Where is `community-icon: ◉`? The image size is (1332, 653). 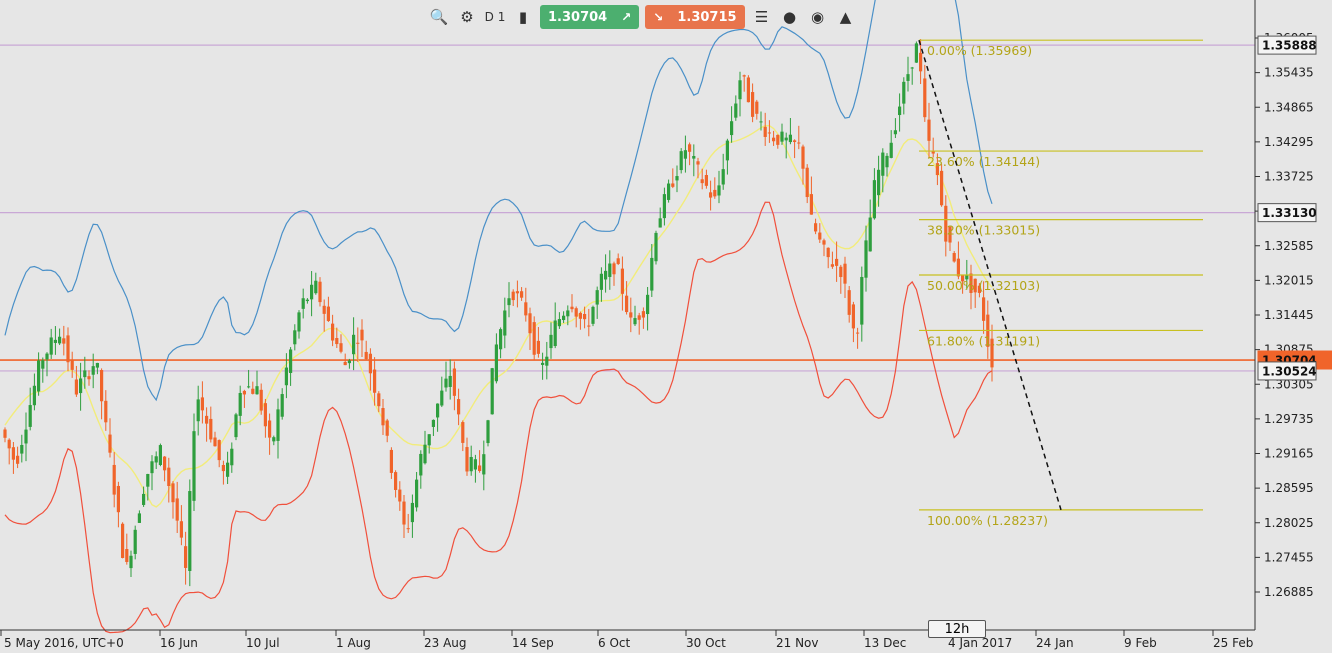
community-icon: ◉ is located at coordinates (818, 17).